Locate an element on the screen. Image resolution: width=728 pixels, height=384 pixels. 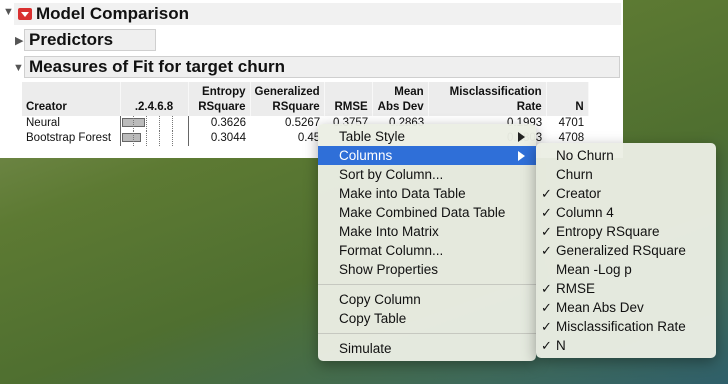
column-option-generalized-rsquare: ✓ Generalized RSquare is located at coordinates (626, 250).